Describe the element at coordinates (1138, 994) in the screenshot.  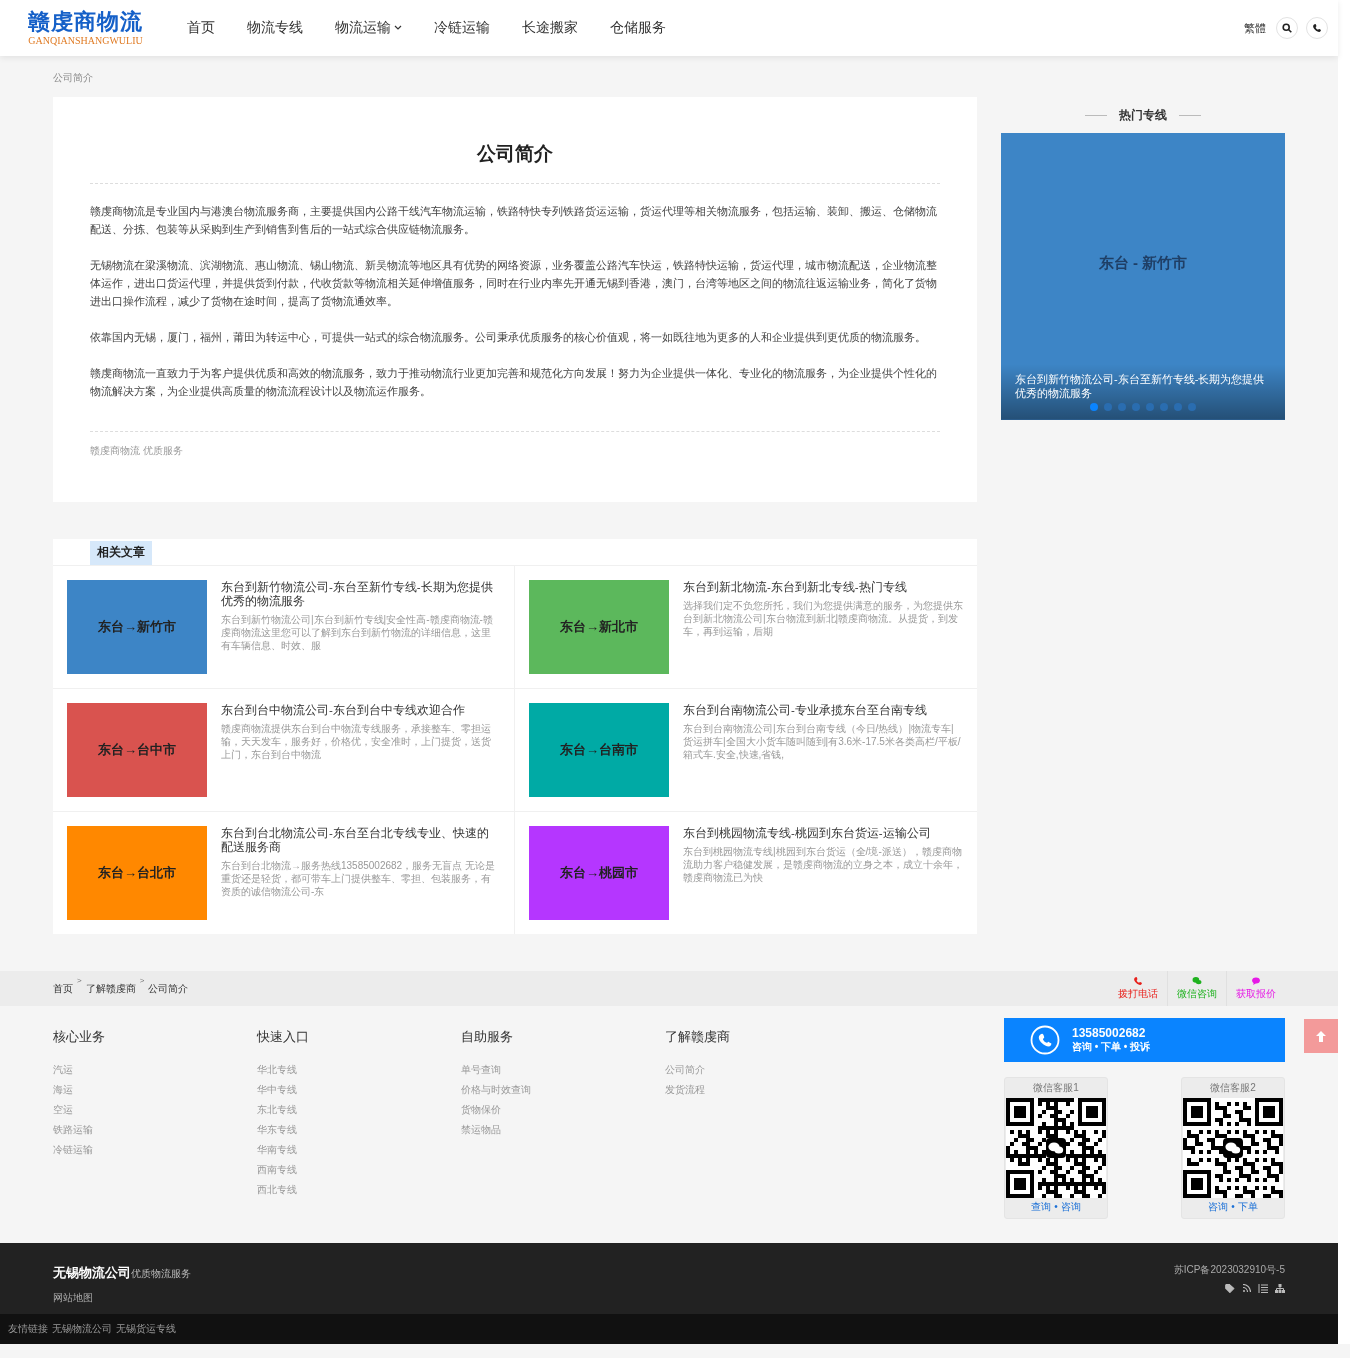
I see `contact-shortcut: 拨打电话` at that location.